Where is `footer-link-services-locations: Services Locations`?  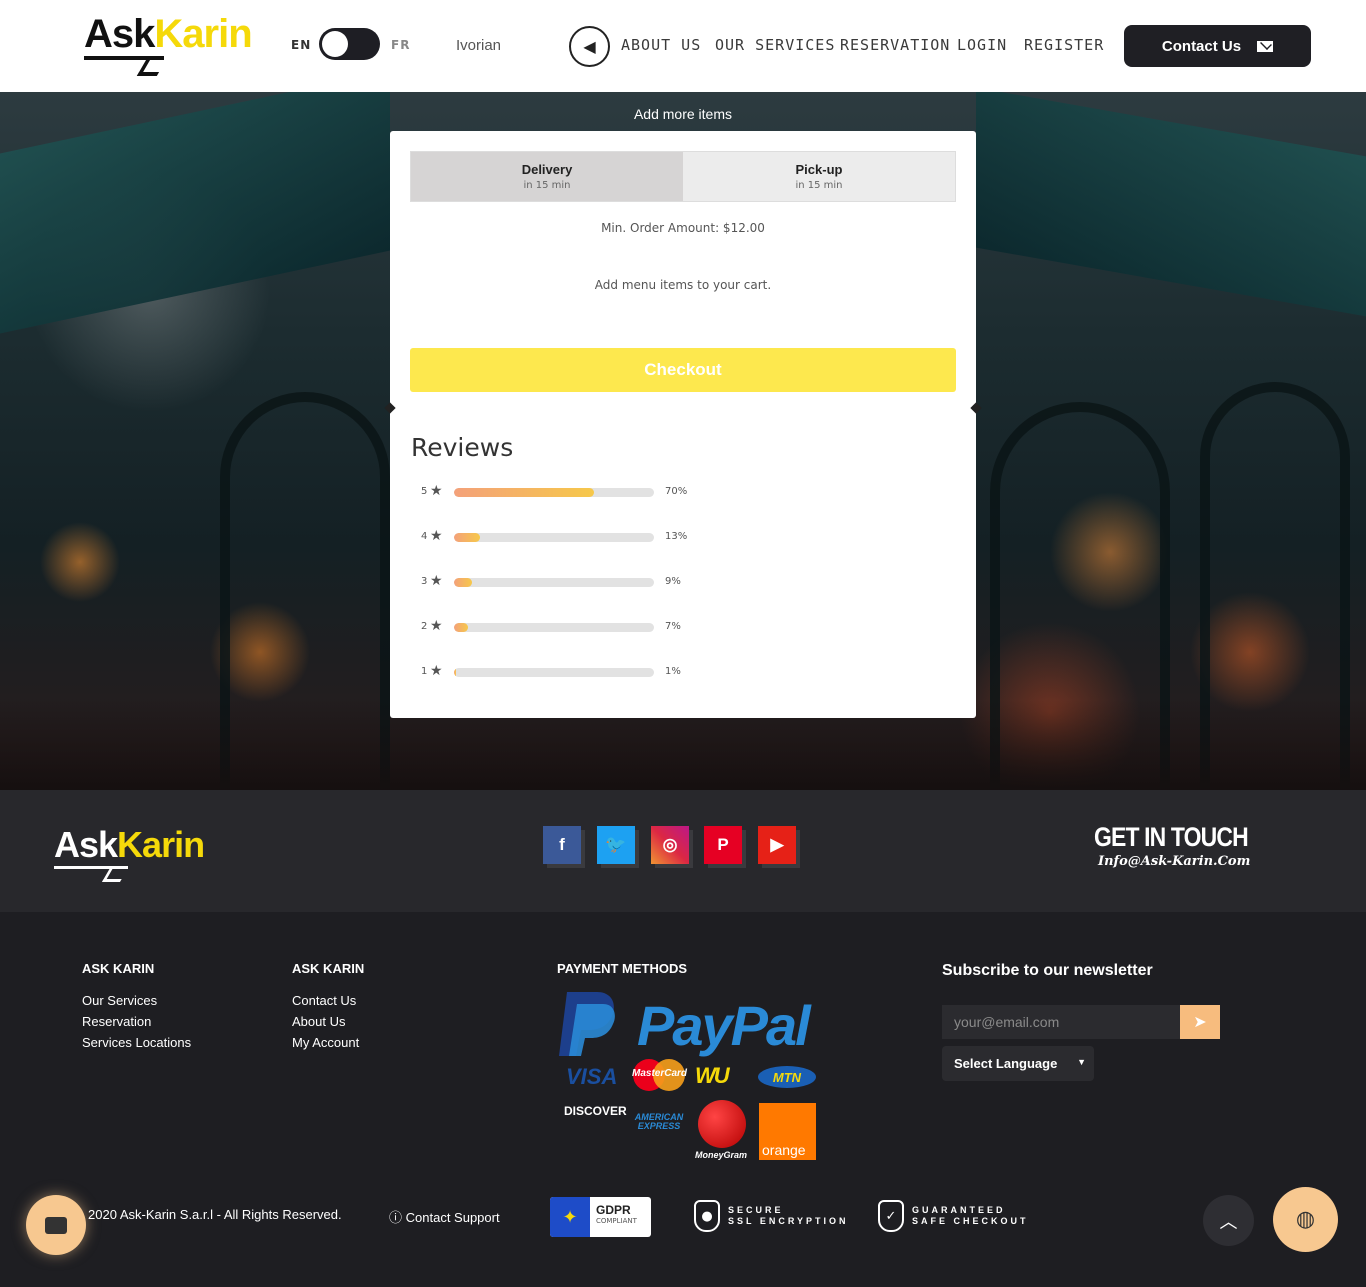 footer-link-services-locations: Services Locations is located at coordinates (136, 1042).